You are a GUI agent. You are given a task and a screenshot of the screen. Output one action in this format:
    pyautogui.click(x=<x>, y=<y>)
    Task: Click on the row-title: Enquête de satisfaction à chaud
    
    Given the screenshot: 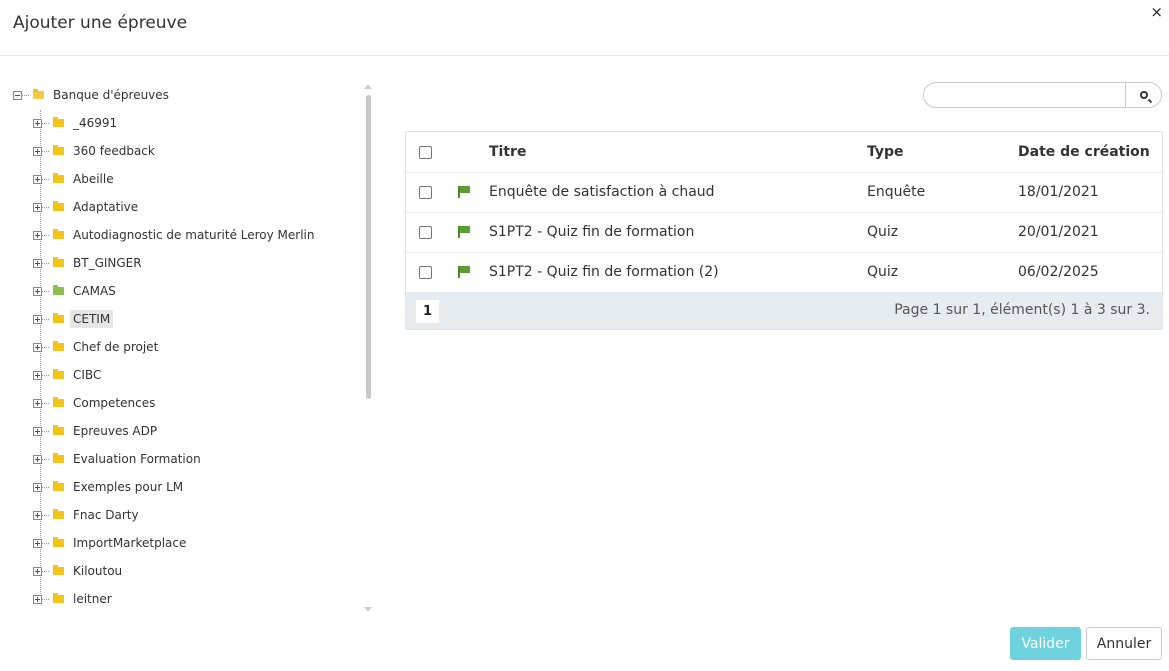 What is the action you would take?
    pyautogui.click(x=602, y=192)
    